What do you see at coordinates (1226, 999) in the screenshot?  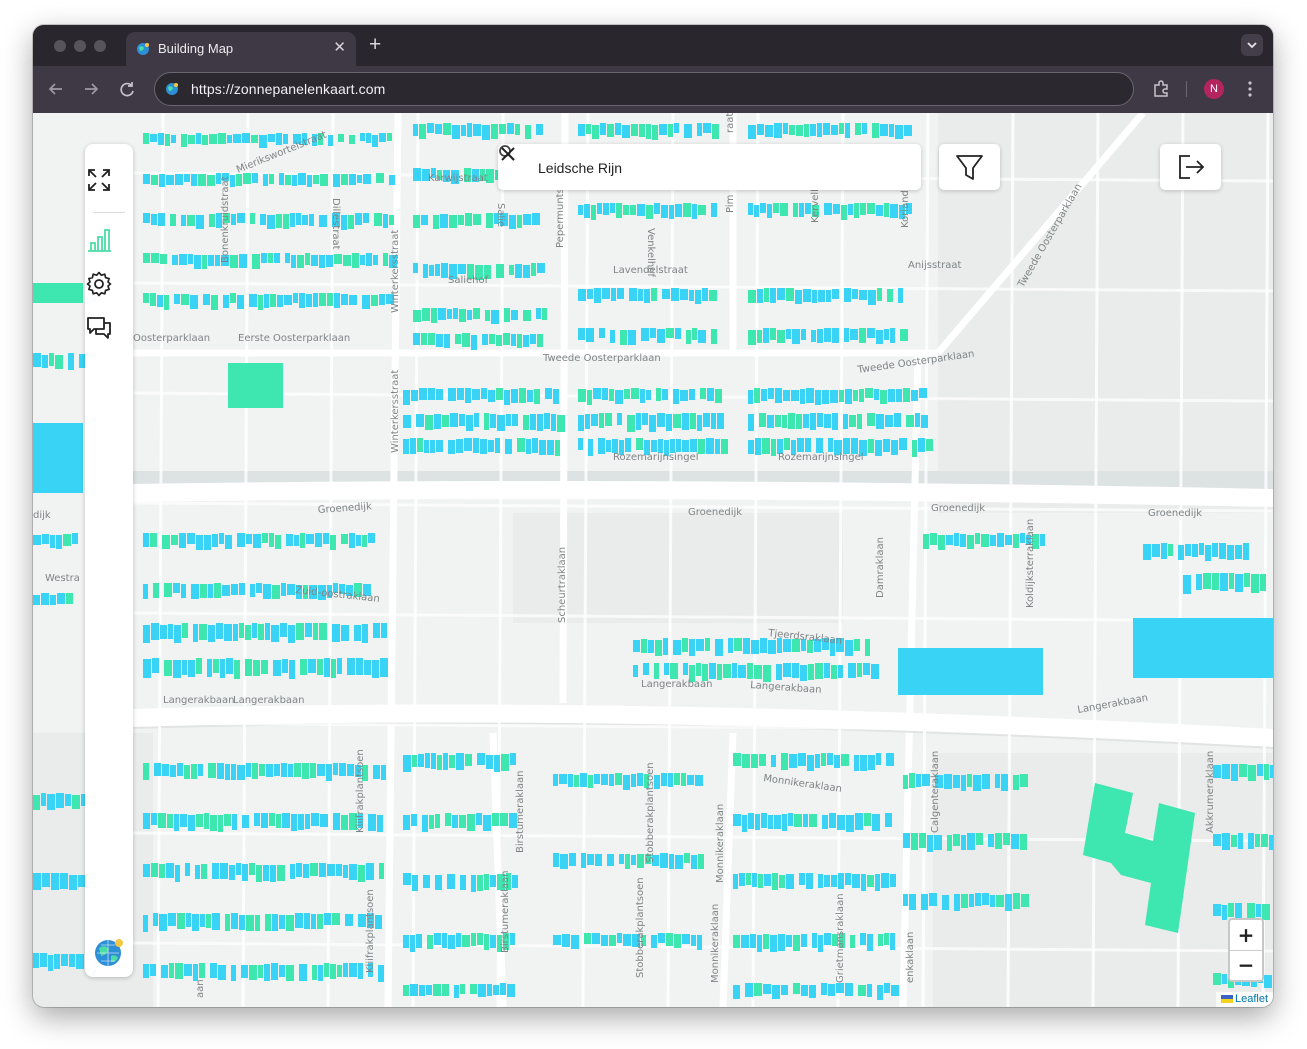 I see `ukraine-flag-icon` at bounding box center [1226, 999].